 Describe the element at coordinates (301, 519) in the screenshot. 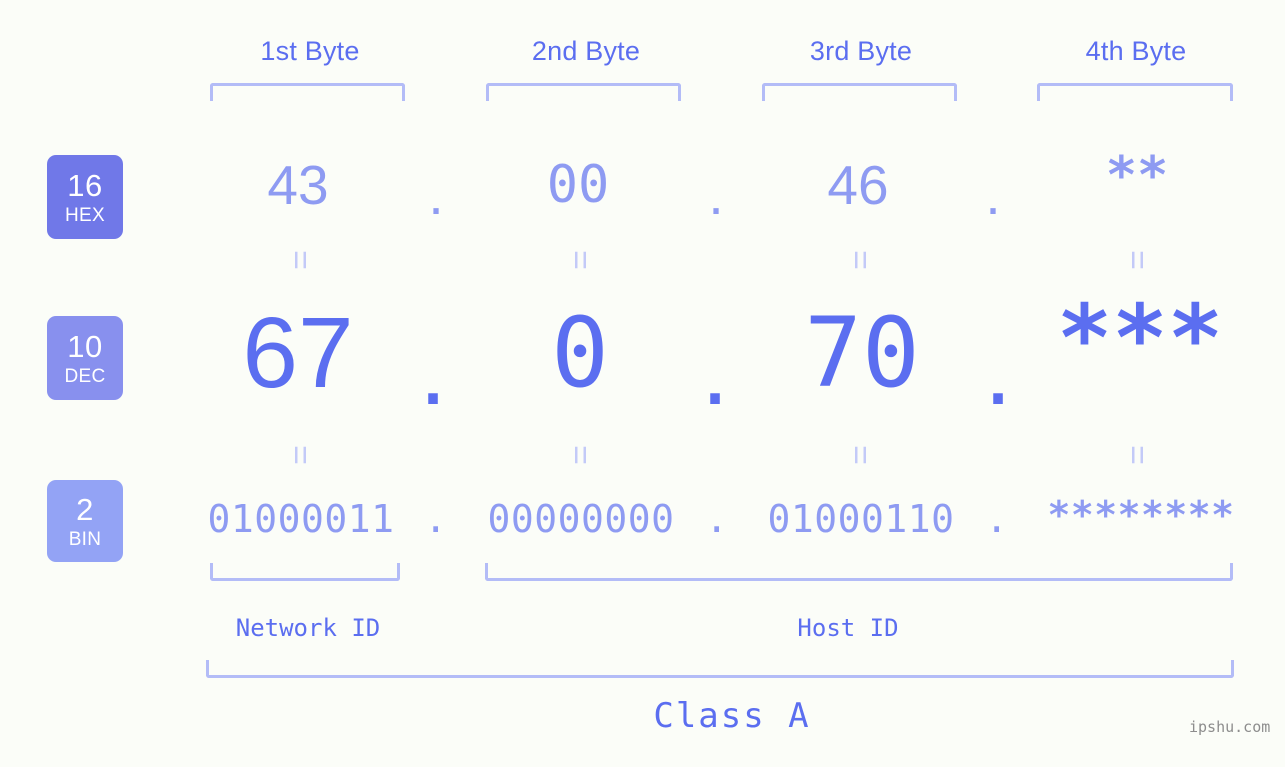

I see `bin-byte-1: 01000011` at that location.